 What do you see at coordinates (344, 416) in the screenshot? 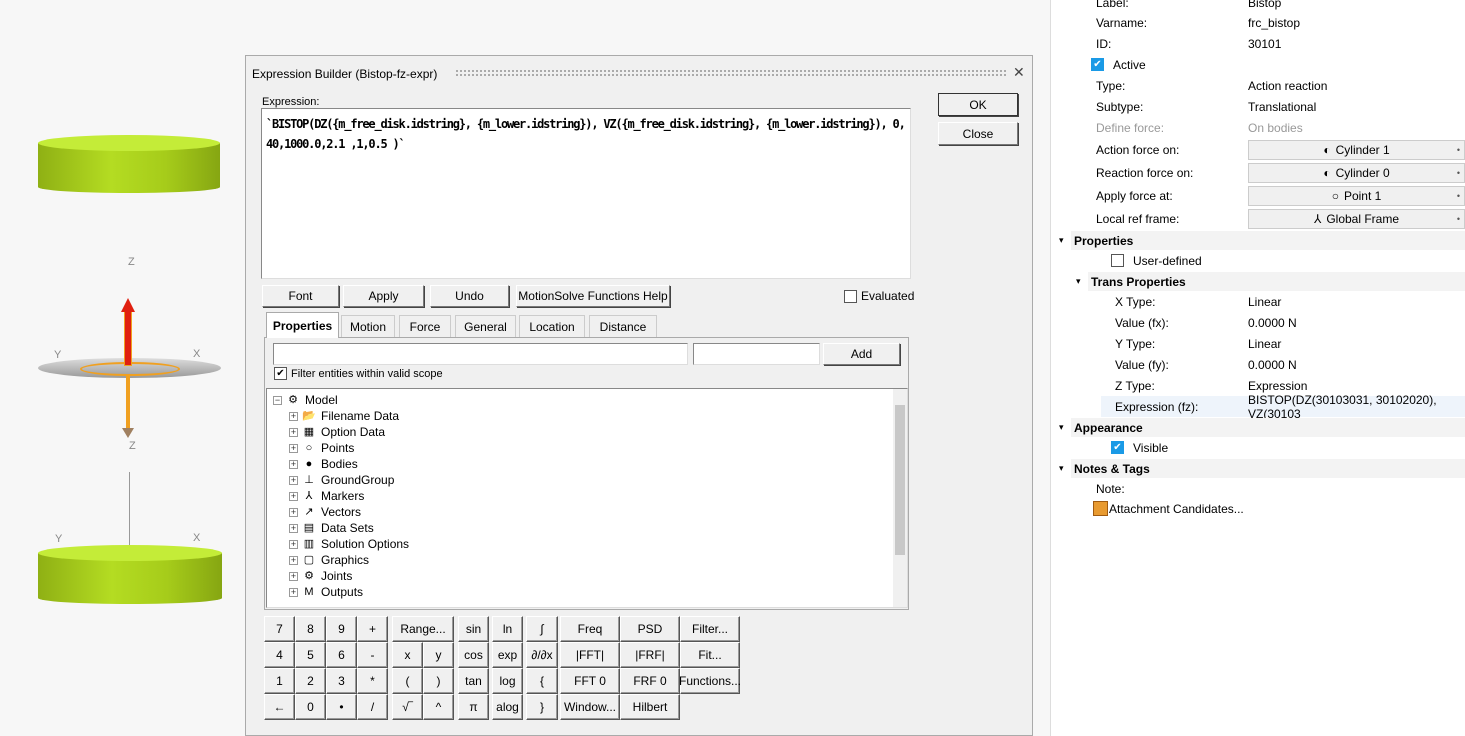
I see `tree-item: + 📂 Filename Data` at bounding box center [344, 416].